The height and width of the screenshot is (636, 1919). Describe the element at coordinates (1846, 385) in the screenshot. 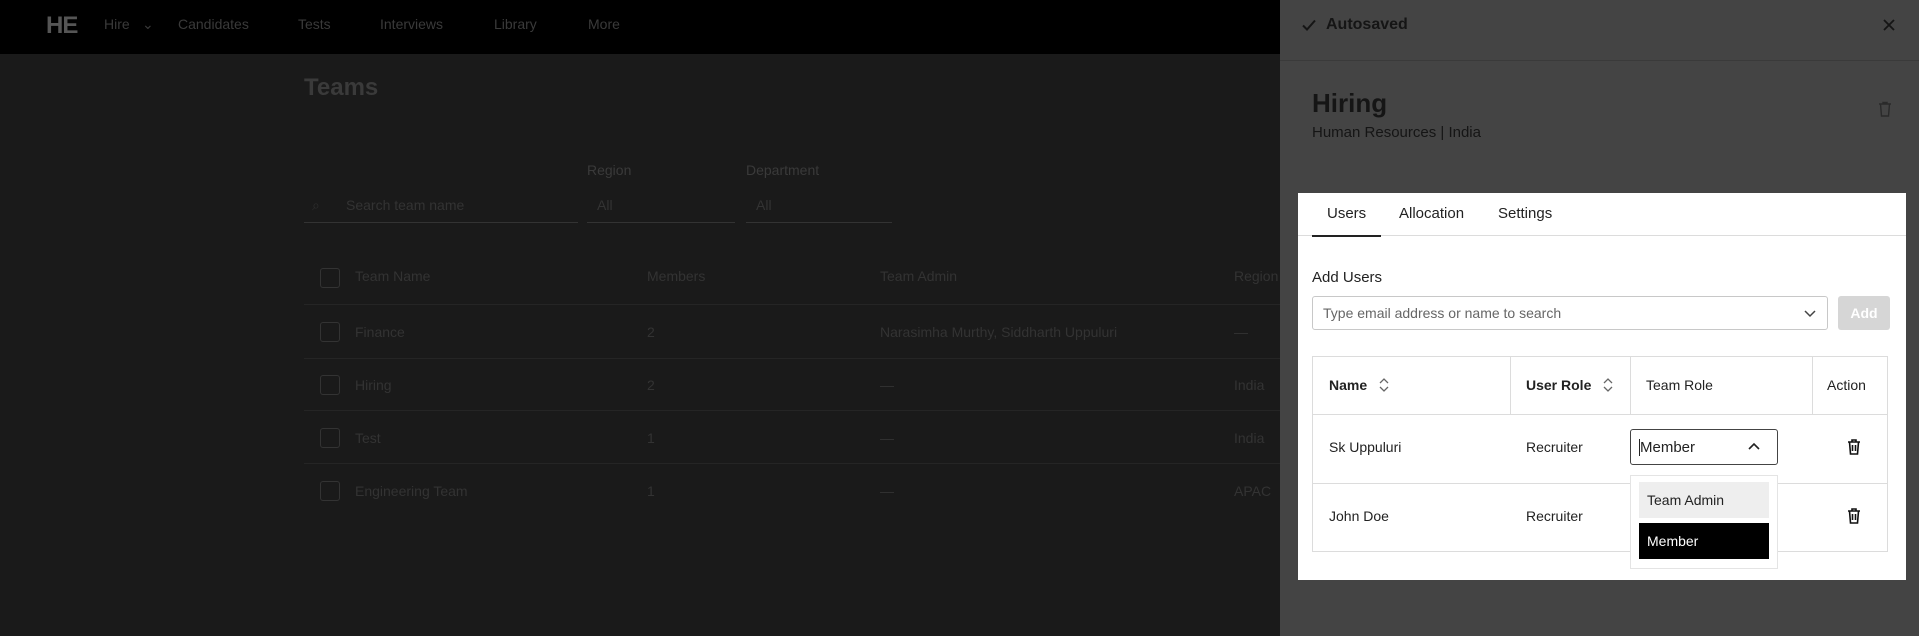

I see `header-action: Action` at that location.